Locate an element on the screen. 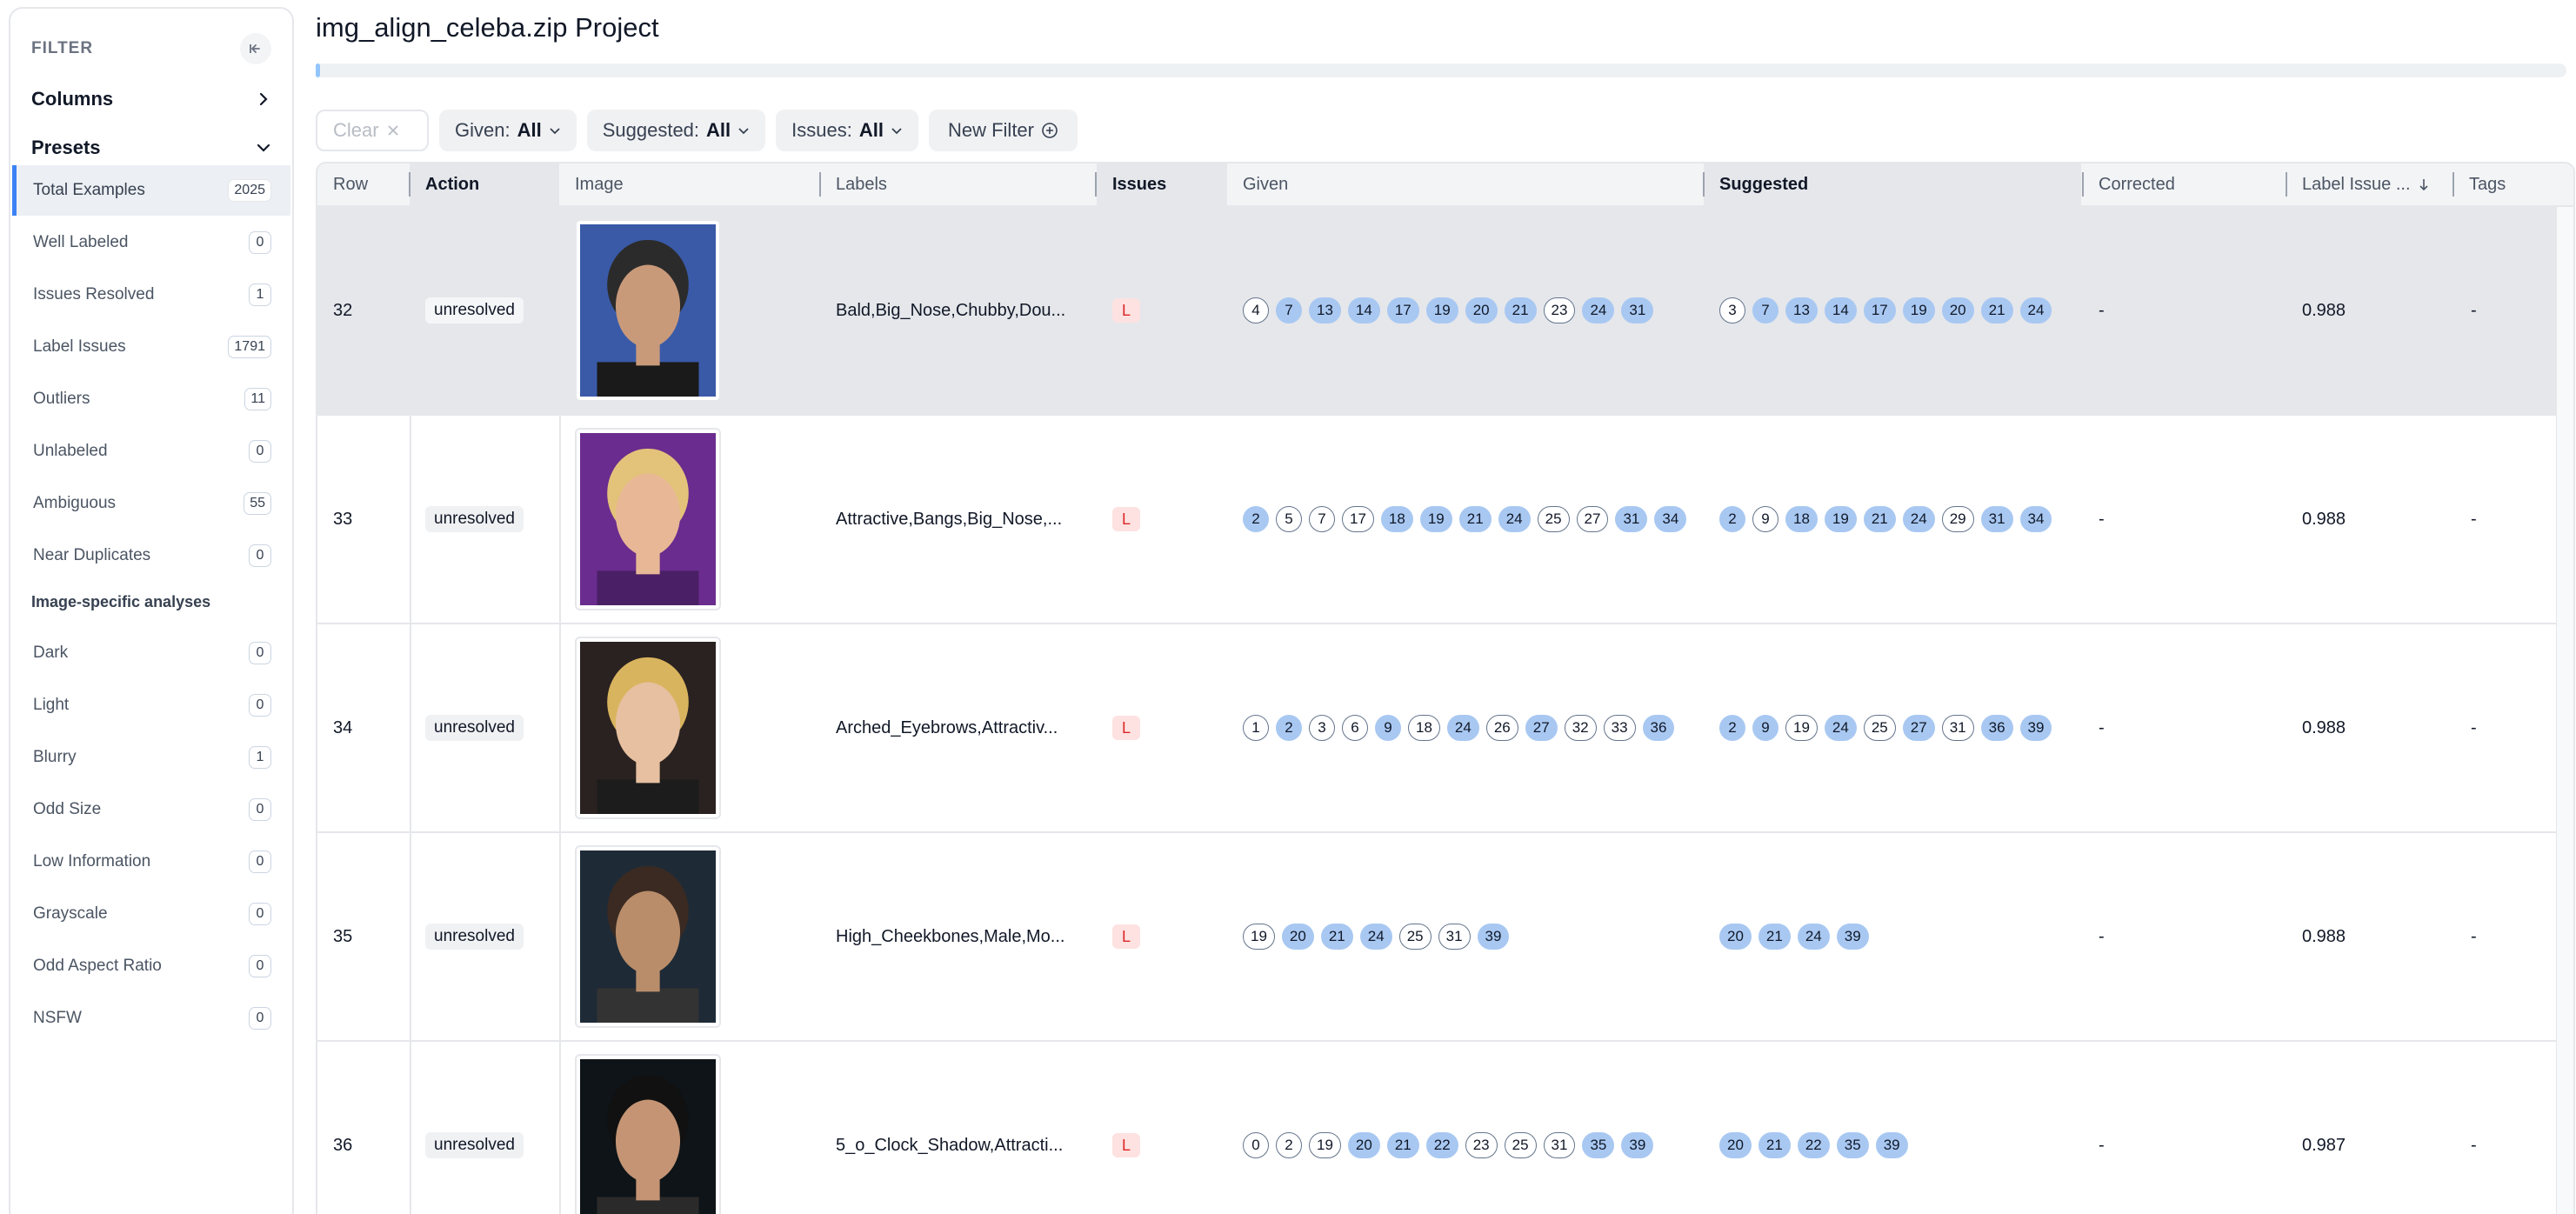 This screenshot has height=1214, width=2576. class-chip: 32 is located at coordinates (1580, 728).